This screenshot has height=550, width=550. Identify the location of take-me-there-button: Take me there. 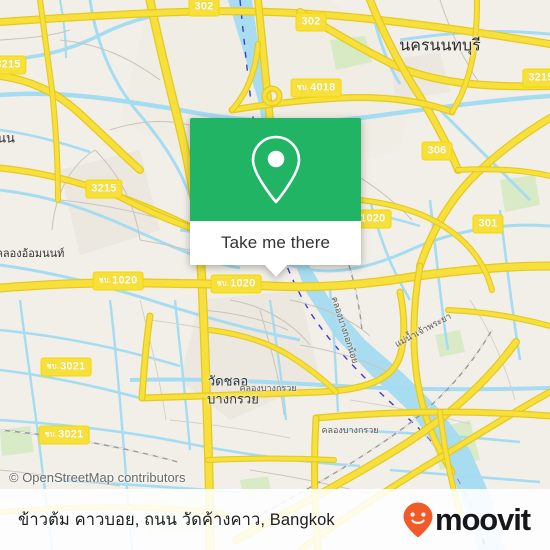
(275, 249).